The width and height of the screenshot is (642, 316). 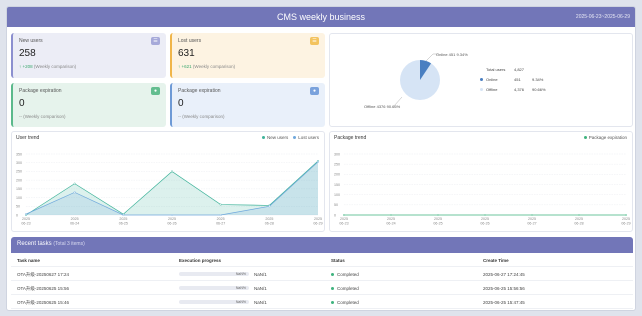 I want to click on recent-tasks-header: Recent tasks (Total 3 items), so click(x=322, y=245).